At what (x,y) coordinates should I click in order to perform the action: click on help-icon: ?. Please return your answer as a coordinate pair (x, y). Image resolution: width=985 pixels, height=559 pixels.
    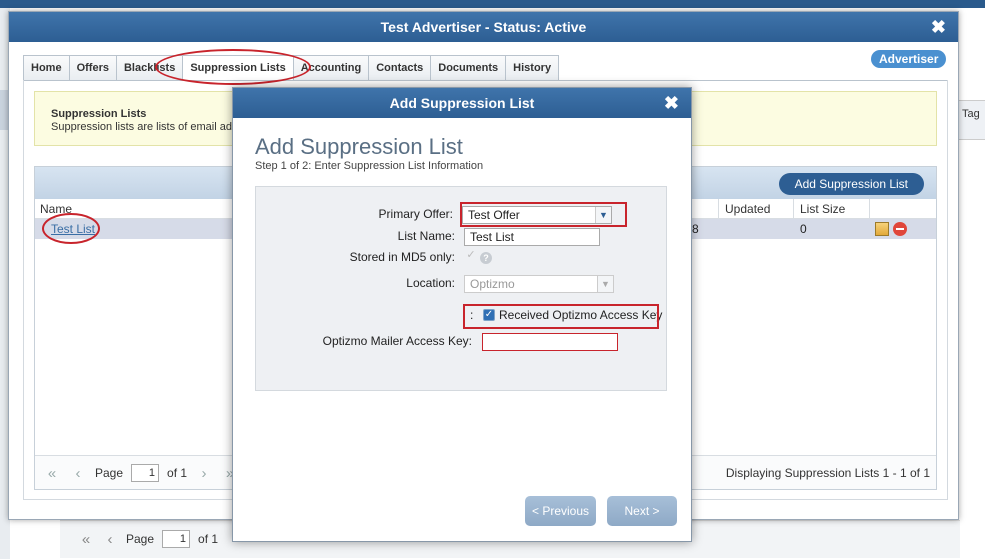
    Looking at the image, I should click on (486, 258).